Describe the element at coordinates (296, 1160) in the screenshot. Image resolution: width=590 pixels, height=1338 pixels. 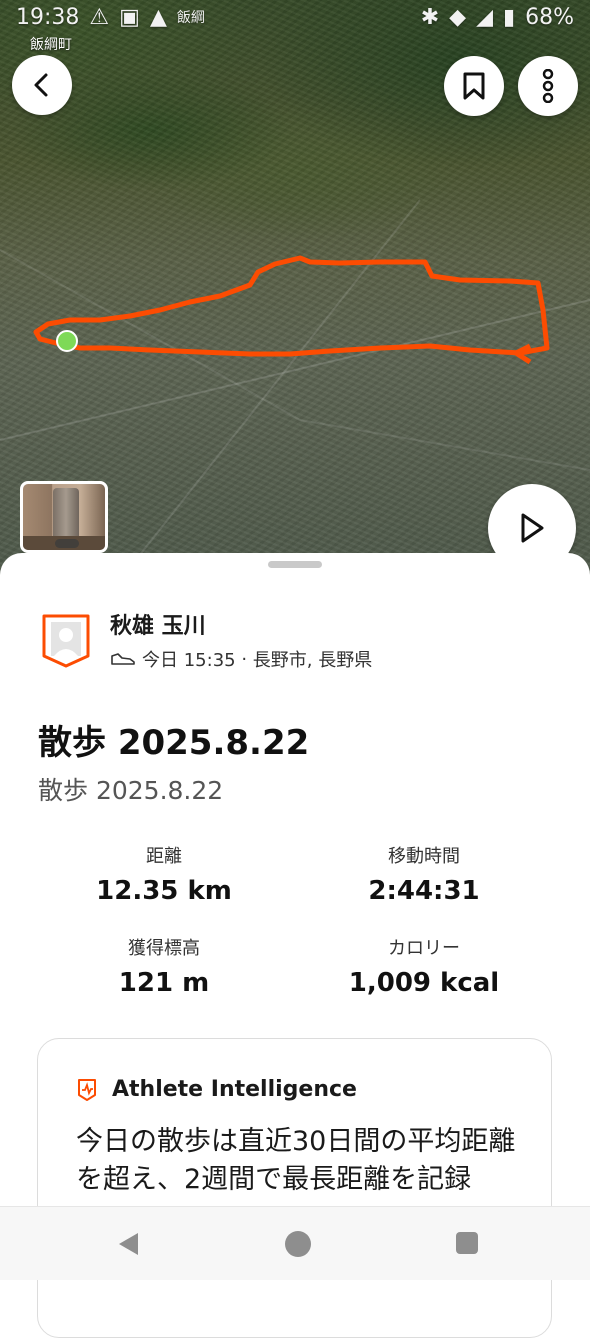
I see `ai-card-text: 今日の散歩は直近30日間の平均距離を超え、2週間で最長距離を記録` at that location.